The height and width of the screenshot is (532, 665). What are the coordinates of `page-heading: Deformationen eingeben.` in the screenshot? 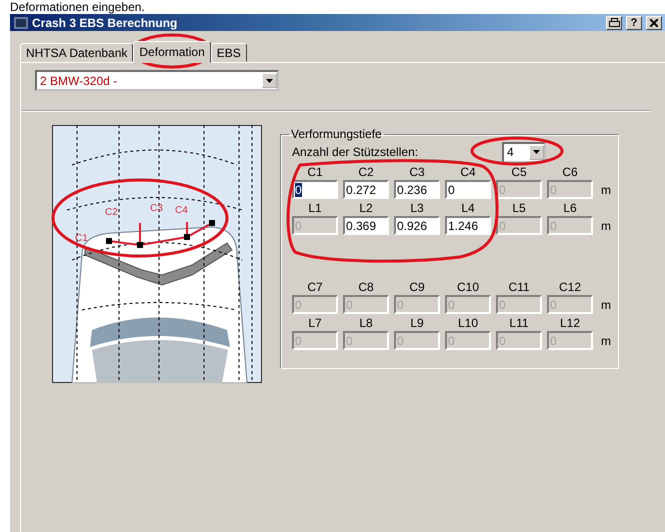 It's located at (78, 7).